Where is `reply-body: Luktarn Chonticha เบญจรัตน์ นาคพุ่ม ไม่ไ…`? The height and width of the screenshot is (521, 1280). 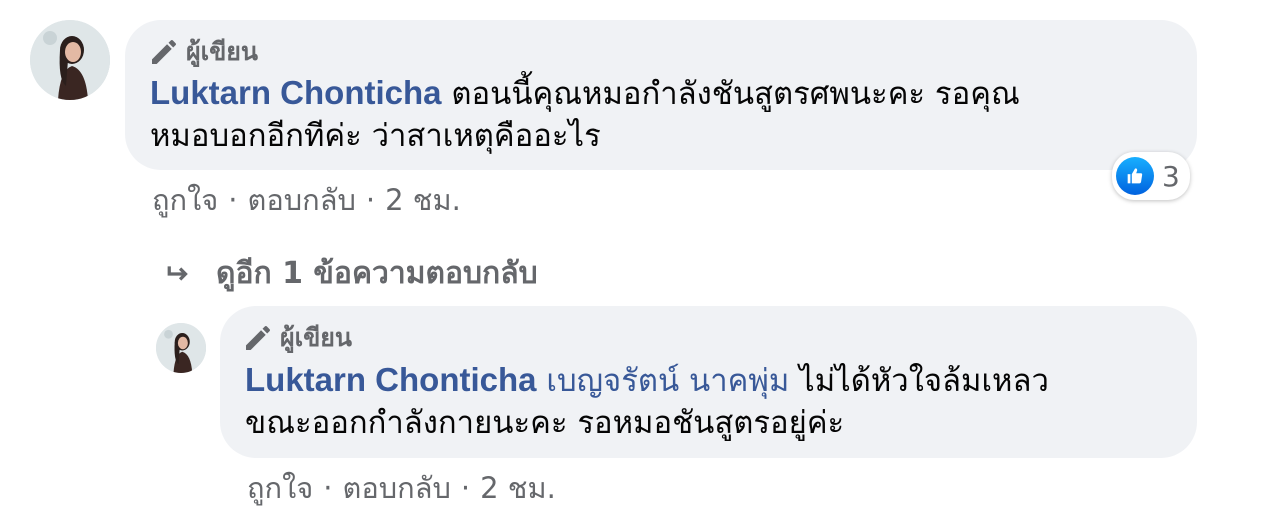
reply-body: Luktarn Chonticha เบญจรัตน์ นาคพุ่ม ไม่ไ… is located at coordinates (710, 401).